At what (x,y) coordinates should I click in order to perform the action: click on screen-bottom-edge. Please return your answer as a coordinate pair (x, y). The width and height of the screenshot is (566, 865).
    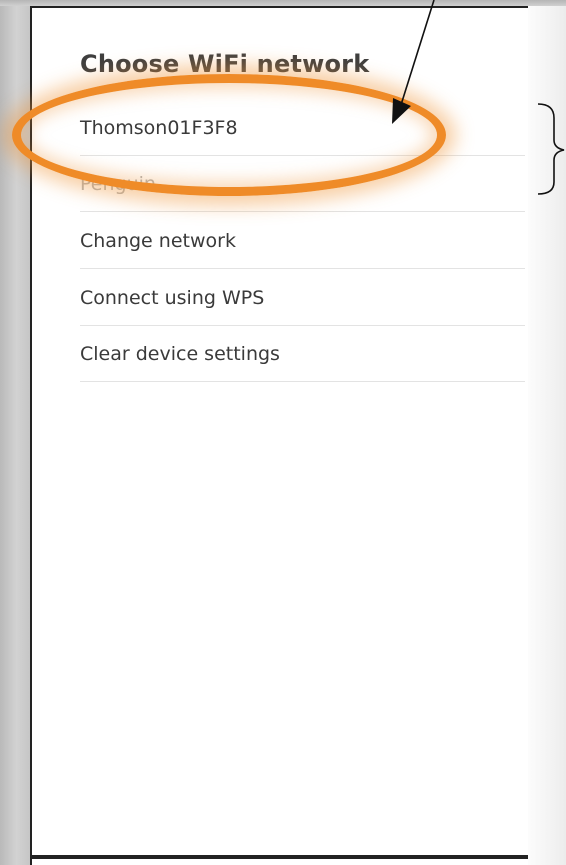
    Looking at the image, I should click on (279, 857).